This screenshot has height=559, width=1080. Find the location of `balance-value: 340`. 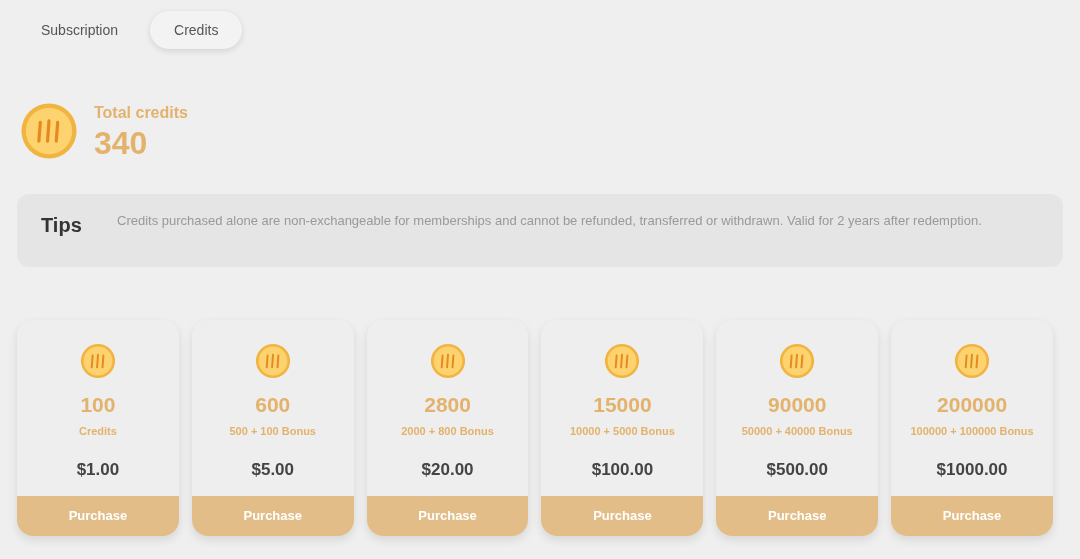

balance-value: 340 is located at coordinates (121, 143).